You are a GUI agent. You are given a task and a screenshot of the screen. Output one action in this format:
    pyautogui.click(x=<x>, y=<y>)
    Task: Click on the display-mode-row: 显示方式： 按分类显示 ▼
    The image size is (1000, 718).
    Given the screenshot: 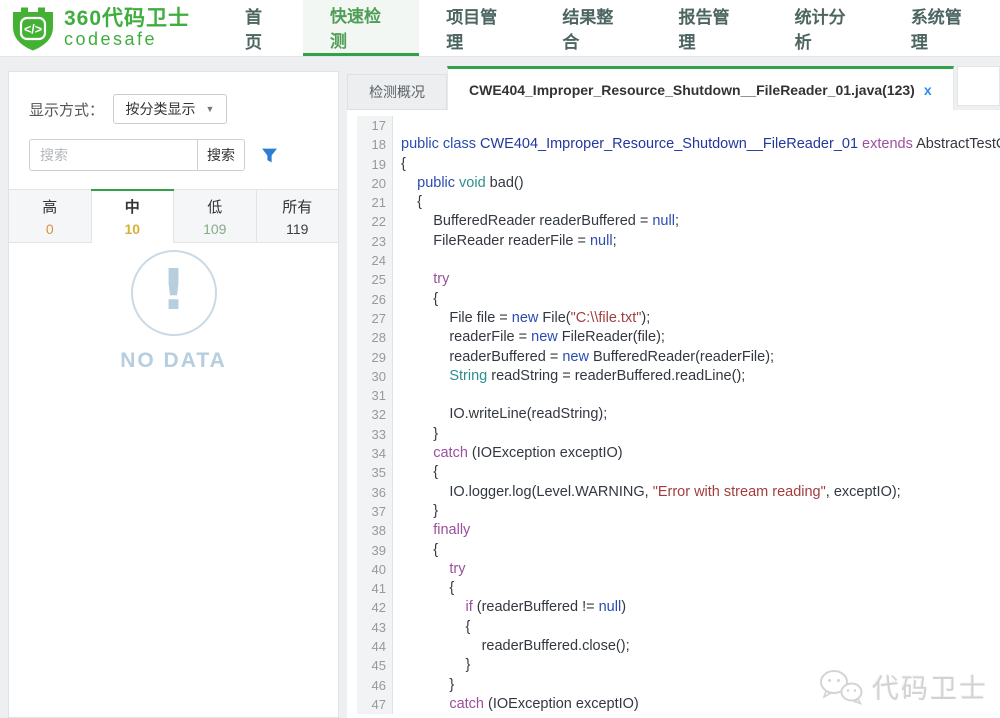 What is the action you would take?
    pyautogui.click(x=183, y=109)
    